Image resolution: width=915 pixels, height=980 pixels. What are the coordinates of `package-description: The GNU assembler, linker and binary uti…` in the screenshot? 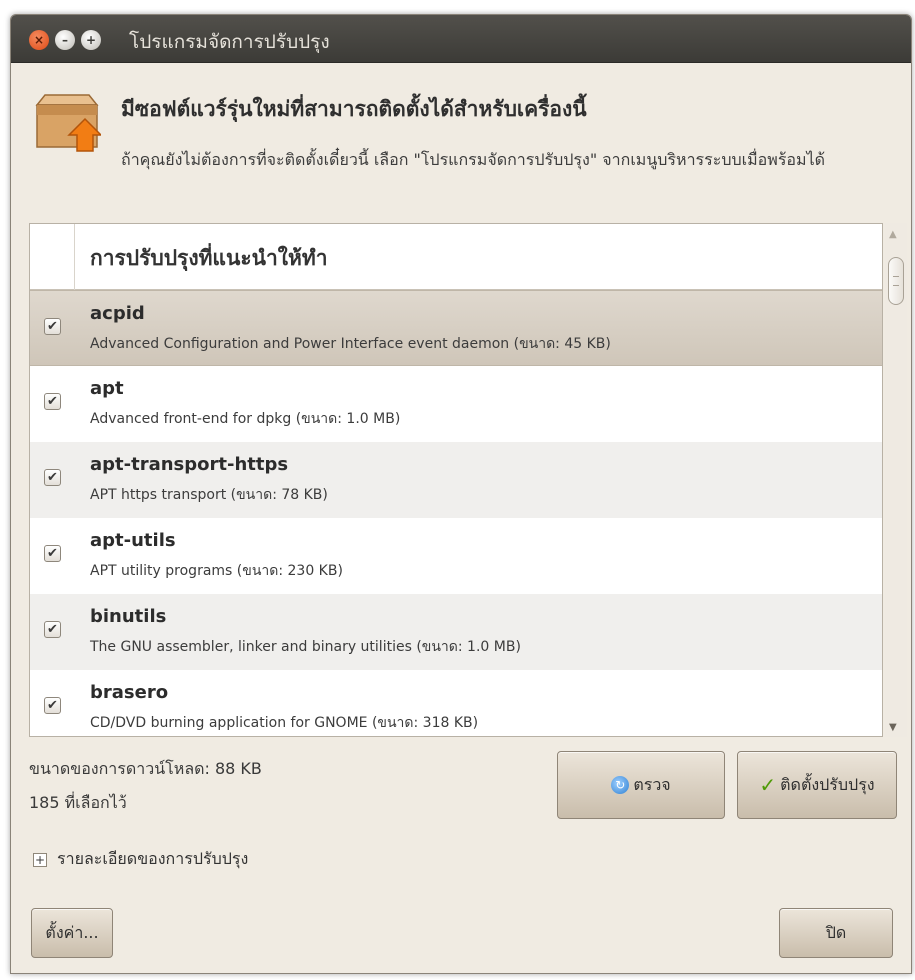 It's located at (305, 647).